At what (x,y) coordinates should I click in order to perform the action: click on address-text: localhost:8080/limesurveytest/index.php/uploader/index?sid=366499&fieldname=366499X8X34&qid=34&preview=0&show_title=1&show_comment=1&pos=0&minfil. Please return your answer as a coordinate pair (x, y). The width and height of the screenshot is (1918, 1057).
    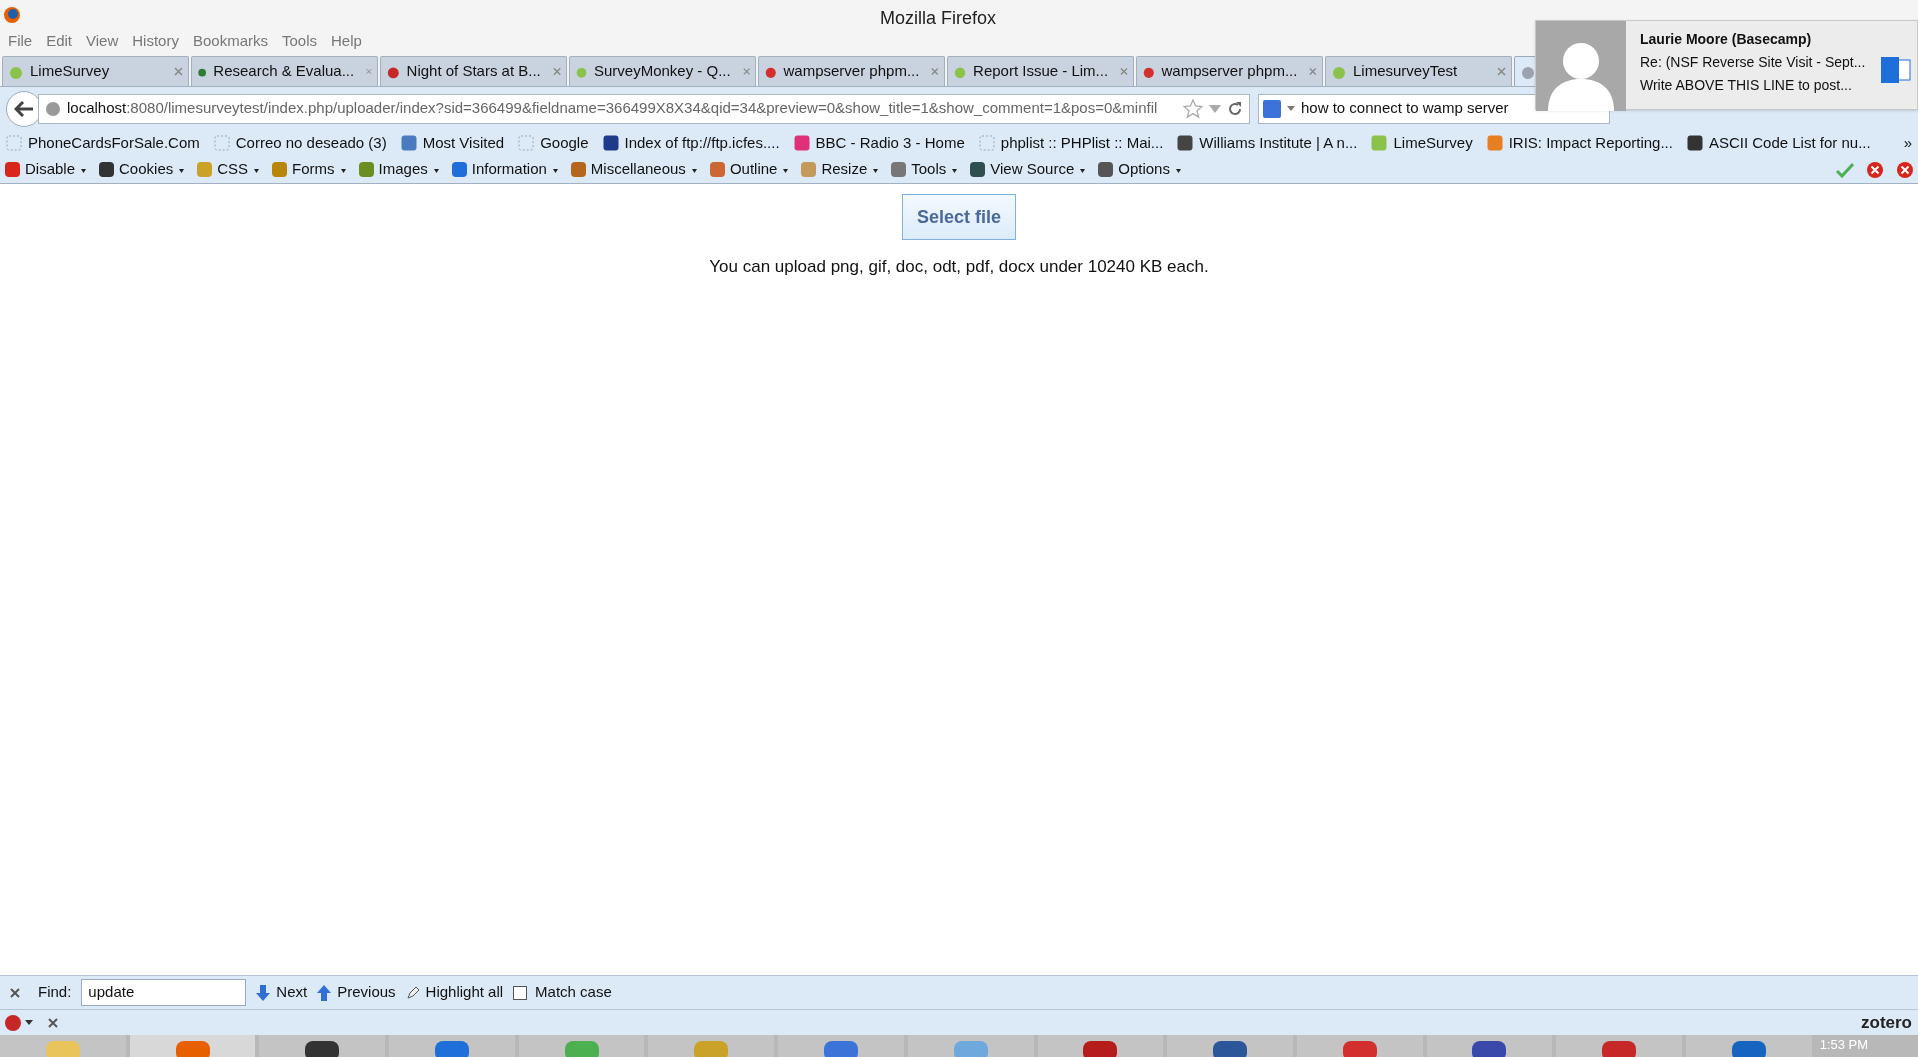
    Looking at the image, I should click on (613, 108).